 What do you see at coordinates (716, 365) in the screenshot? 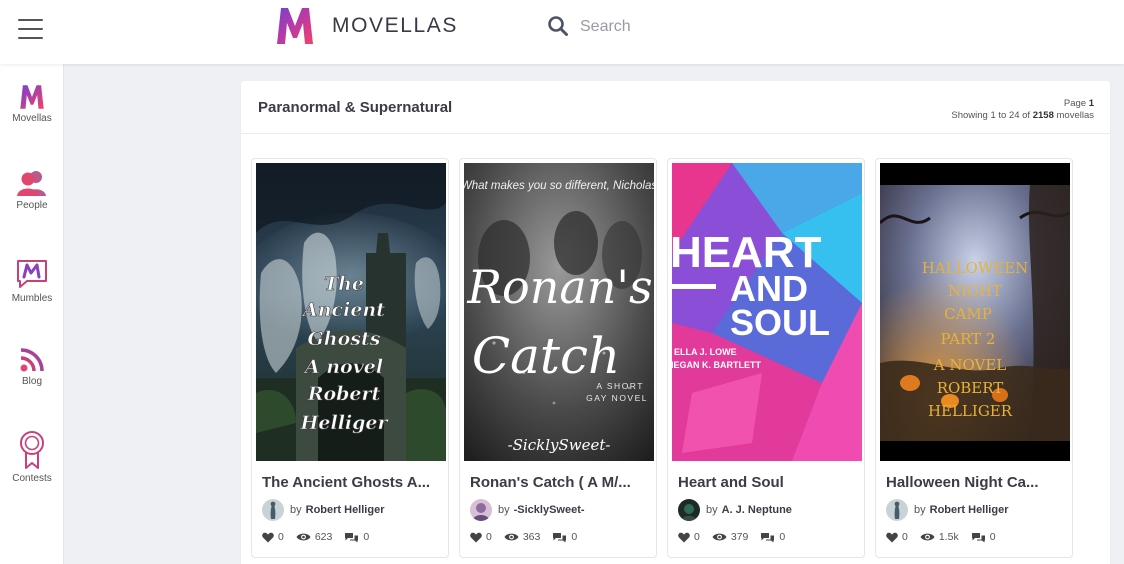
I see `cover-text: MEGAN K. BARTLETT` at bounding box center [716, 365].